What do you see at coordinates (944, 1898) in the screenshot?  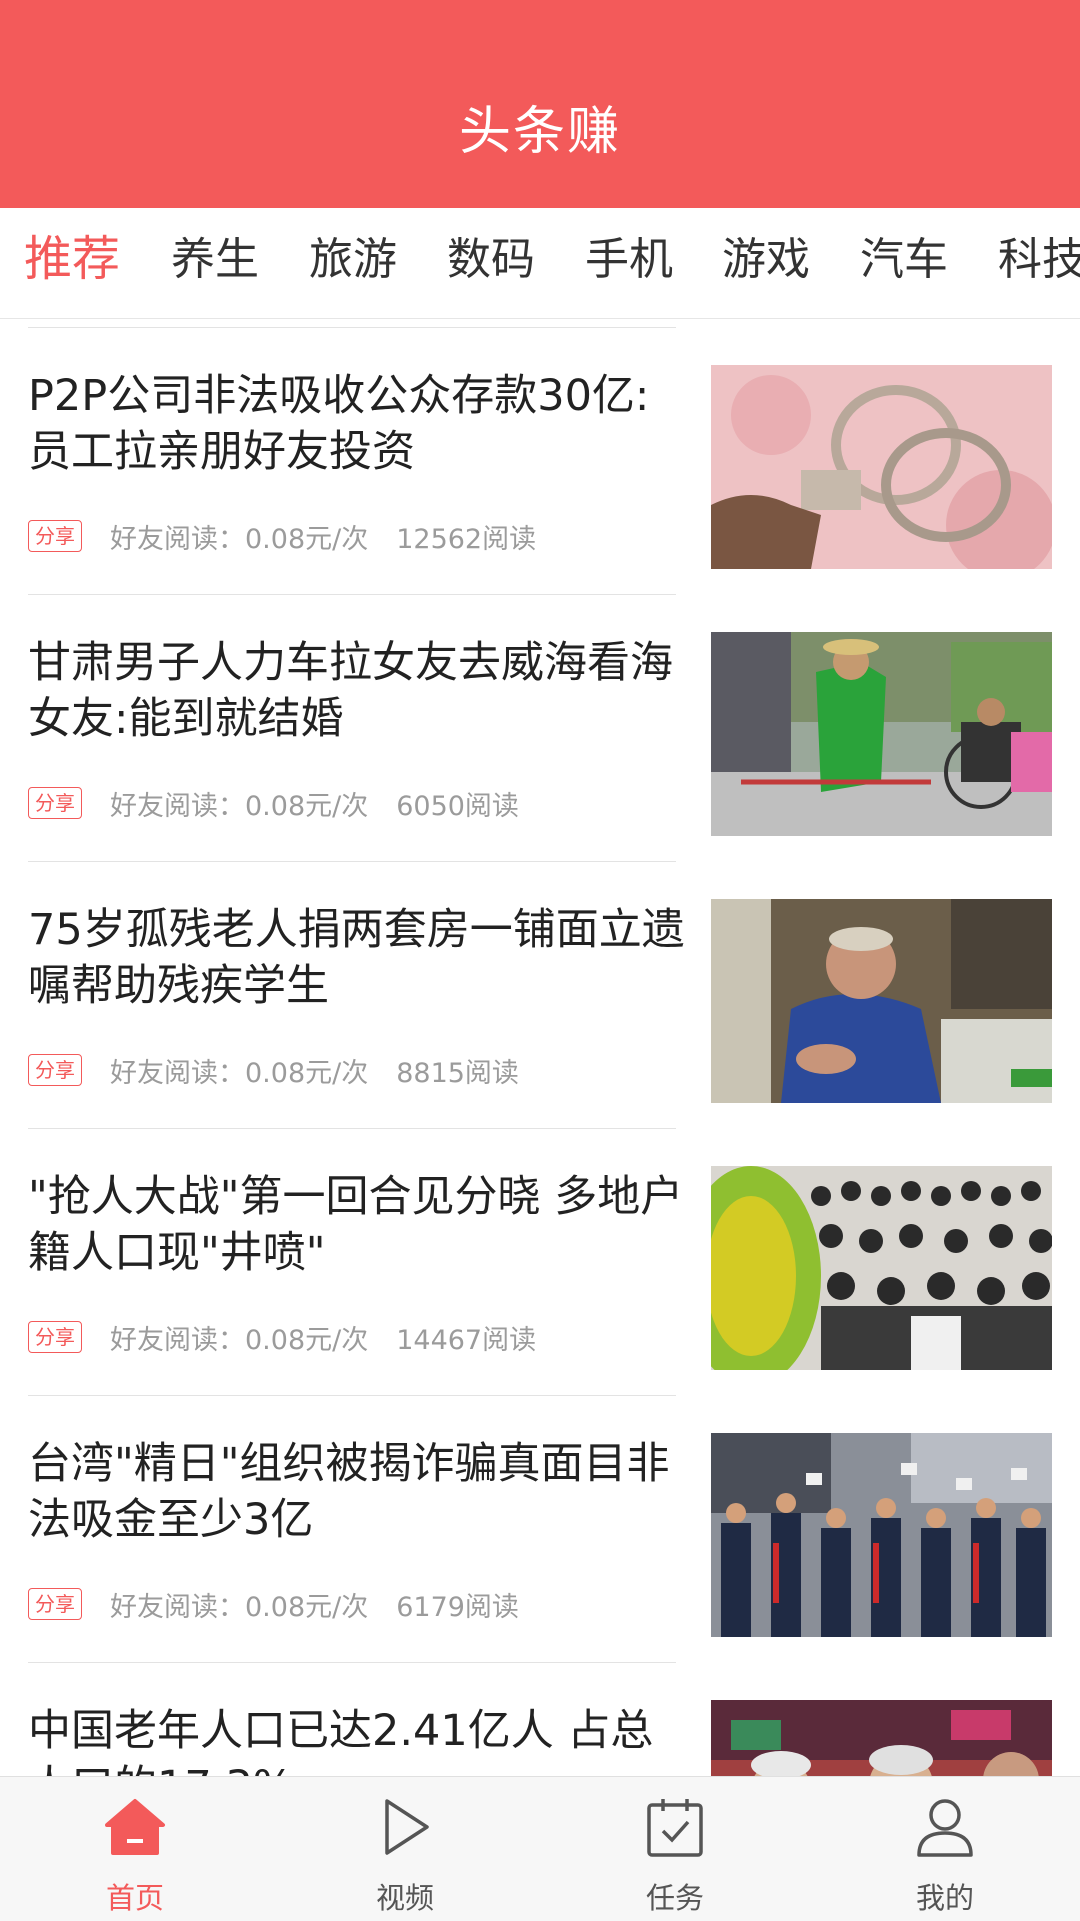 I see `nav-me-label: 我的` at bounding box center [944, 1898].